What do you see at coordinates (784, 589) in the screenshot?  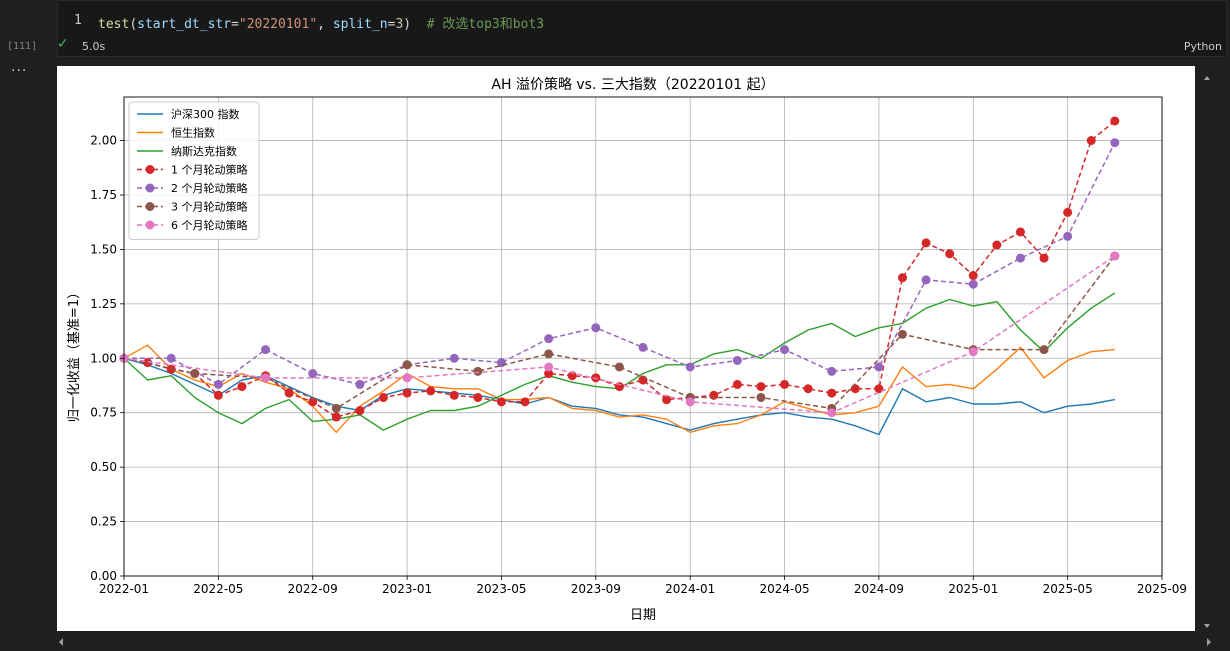 I see `x-tick-label: 2024-05` at bounding box center [784, 589].